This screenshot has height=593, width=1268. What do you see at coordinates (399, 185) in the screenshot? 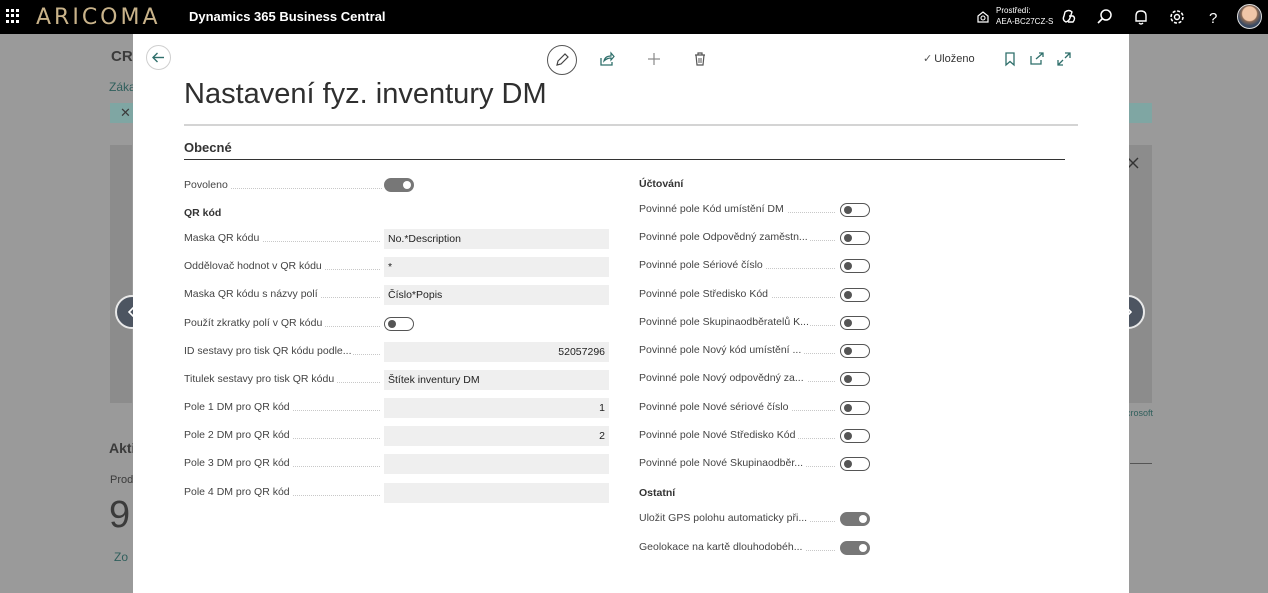
I see `enabled-toggle` at bounding box center [399, 185].